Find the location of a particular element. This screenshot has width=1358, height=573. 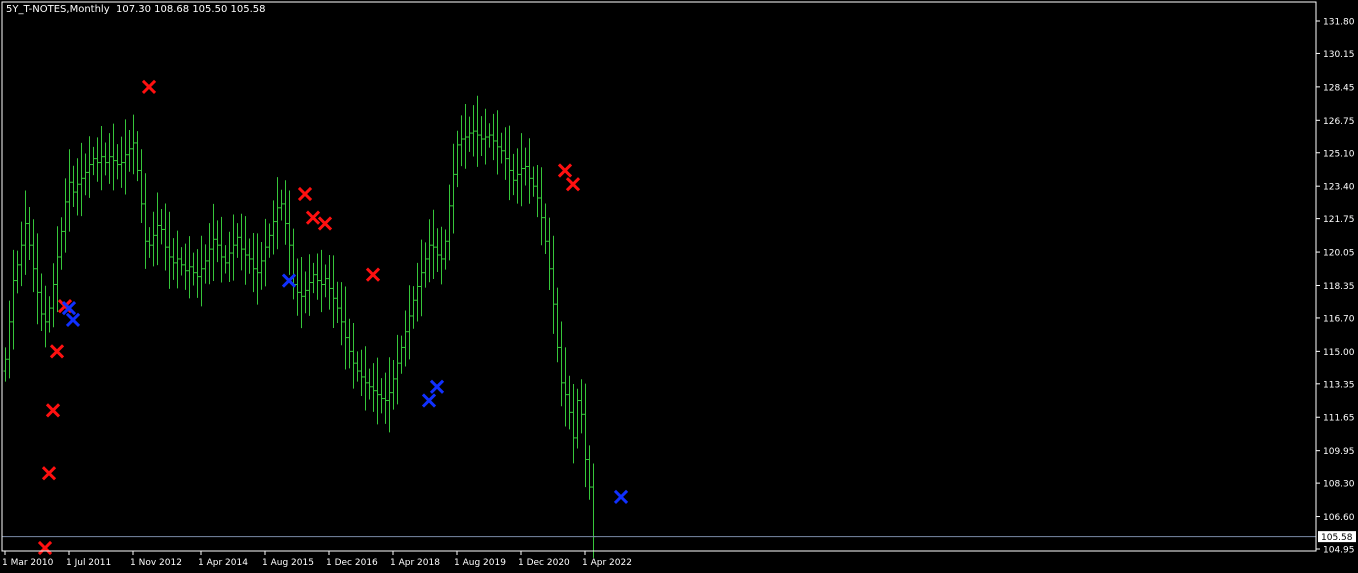

price-tick-label: 125.10 is located at coordinates (1339, 154).